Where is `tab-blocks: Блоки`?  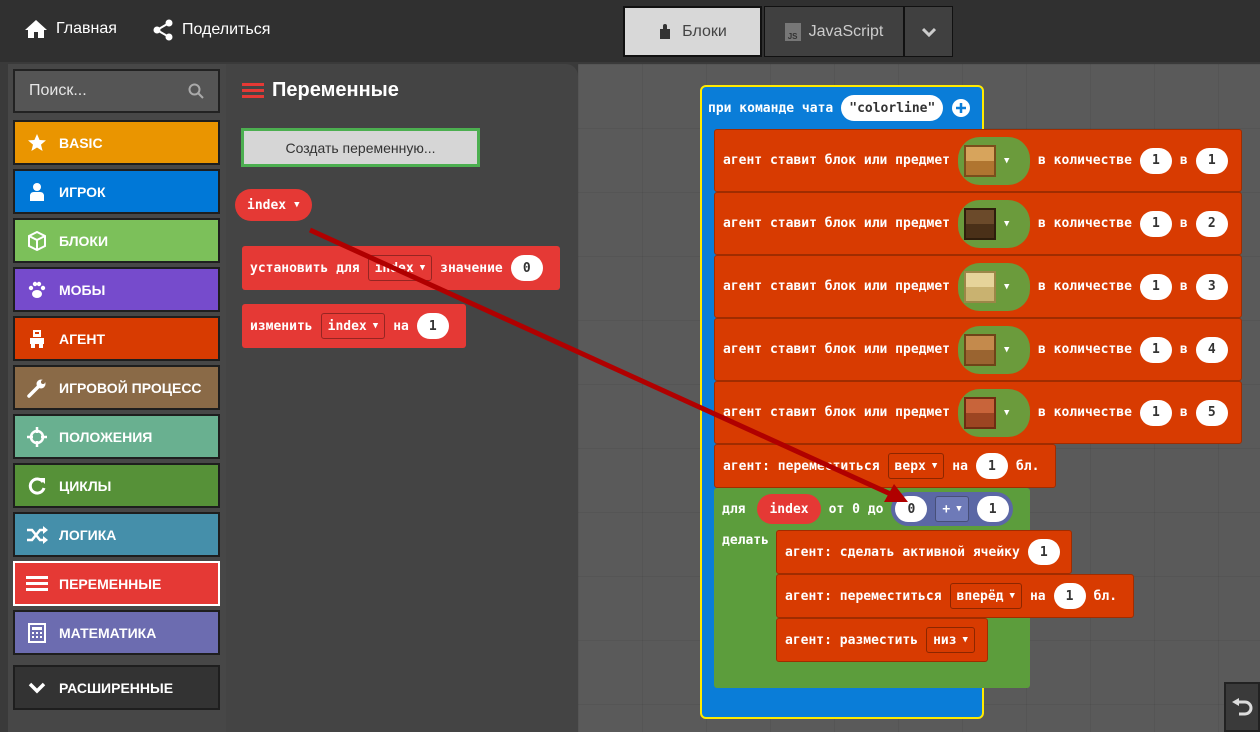 tab-blocks: Блоки is located at coordinates (692, 31).